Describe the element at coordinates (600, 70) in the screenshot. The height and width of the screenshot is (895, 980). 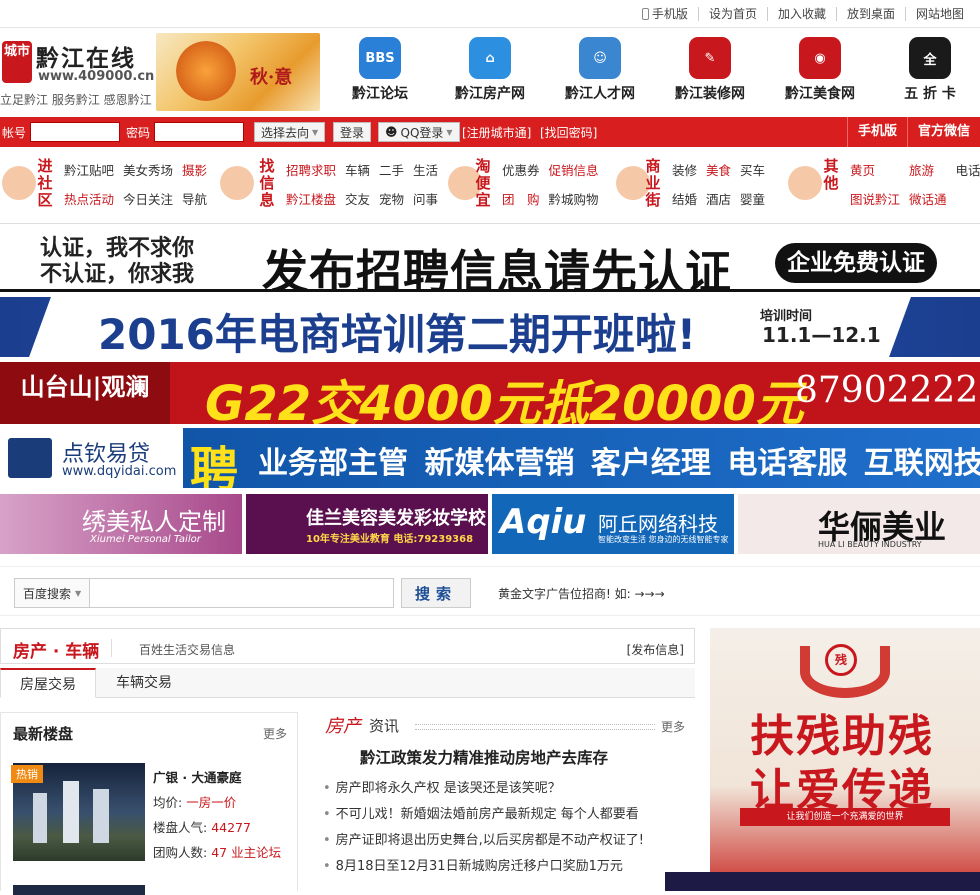
I see `nav-people: ☺ 黔江人才网` at that location.